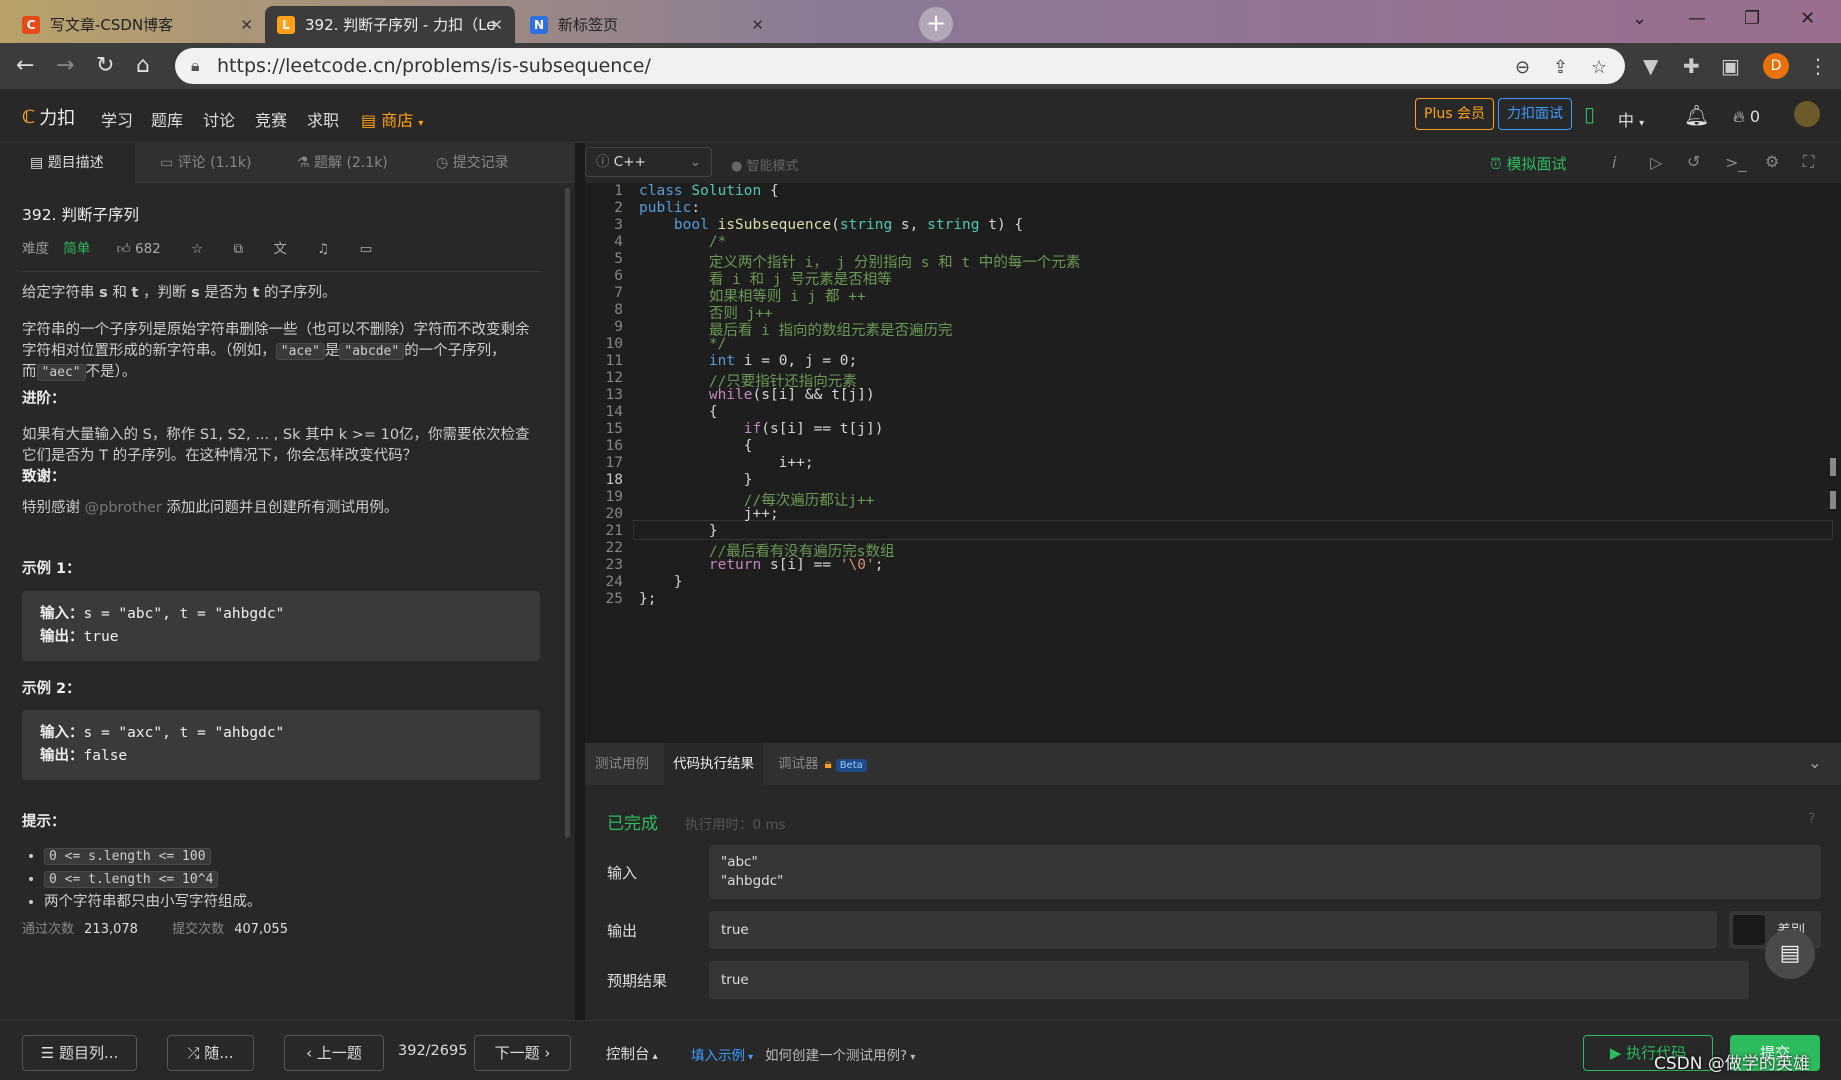 The image size is (1841, 1080). Describe the element at coordinates (271, 119) in the screenshot. I see `nav-link-contest: 竞赛` at that location.